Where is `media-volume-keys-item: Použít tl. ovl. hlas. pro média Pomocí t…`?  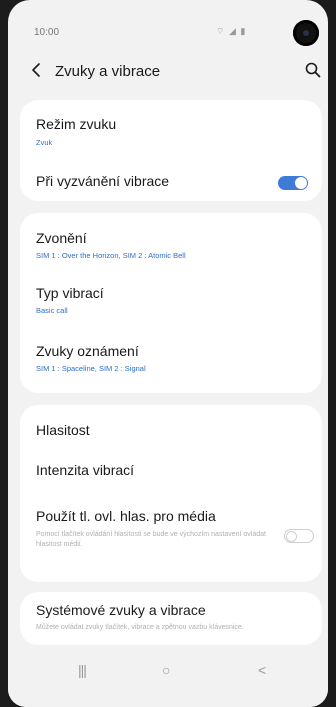 media-volume-keys-item: Použít tl. ovl. hlas. pro média Pomocí t… is located at coordinates (171, 539).